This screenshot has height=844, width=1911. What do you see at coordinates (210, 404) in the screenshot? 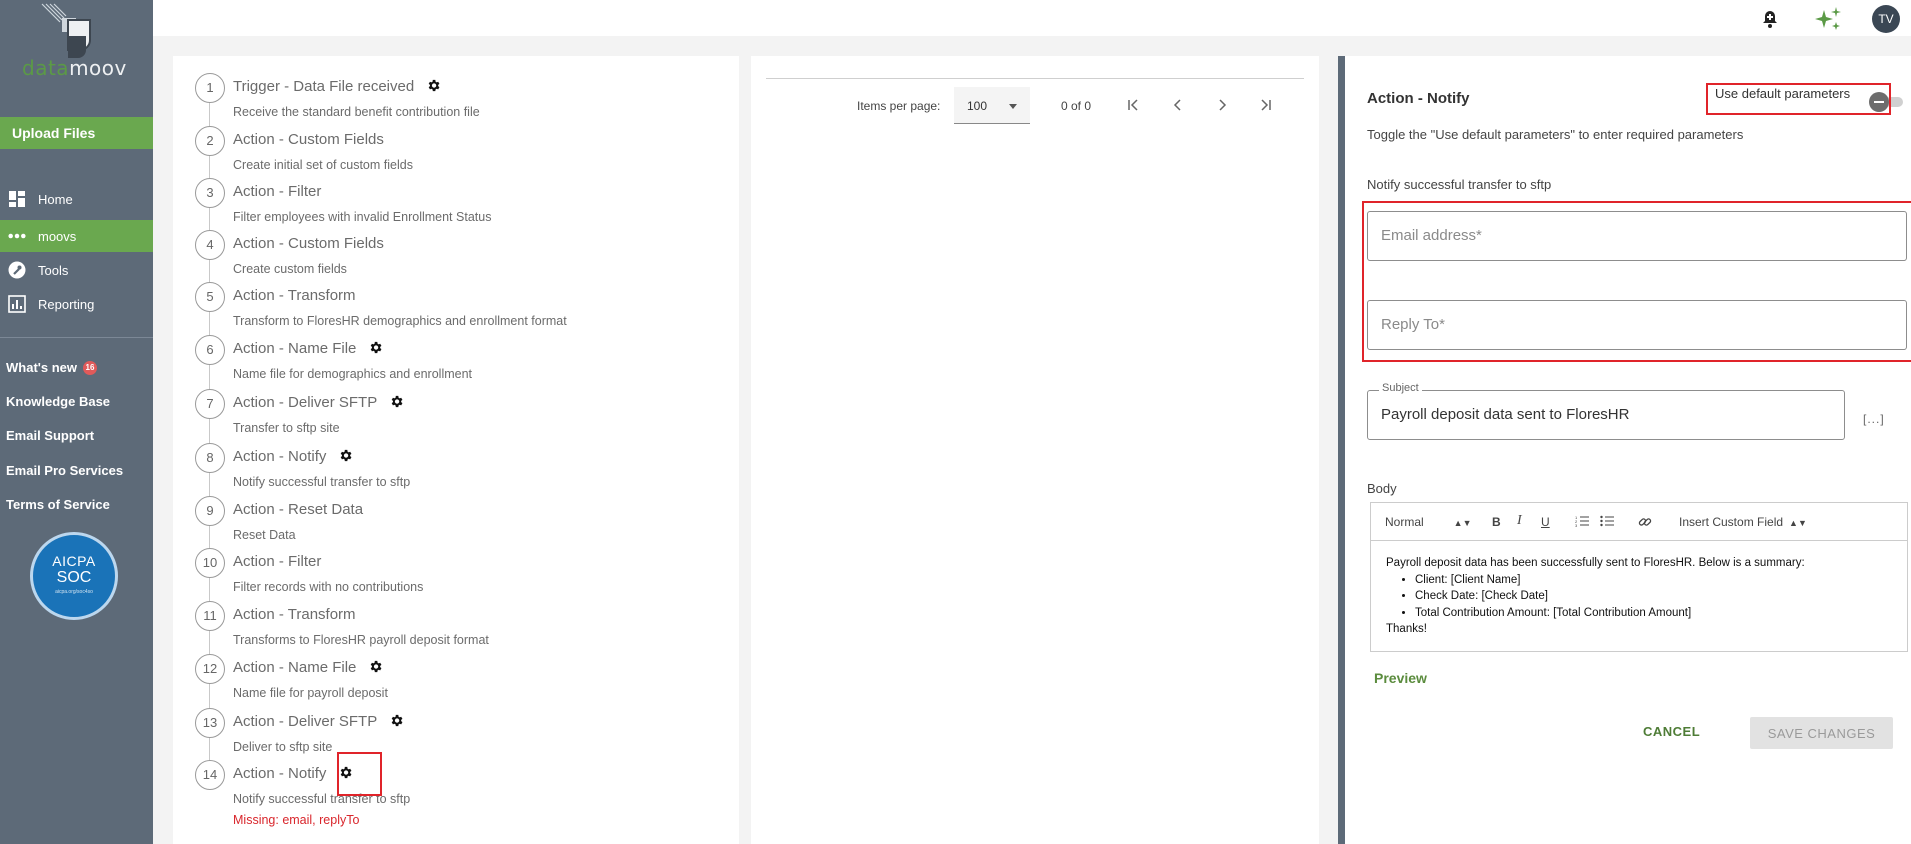
I see `step-number: 7` at bounding box center [210, 404].